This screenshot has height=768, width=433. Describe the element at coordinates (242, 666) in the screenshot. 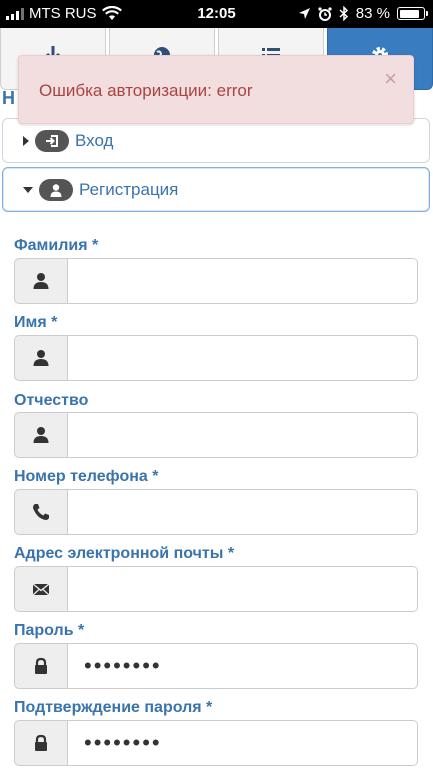

I see `password-input: ••••••••` at that location.